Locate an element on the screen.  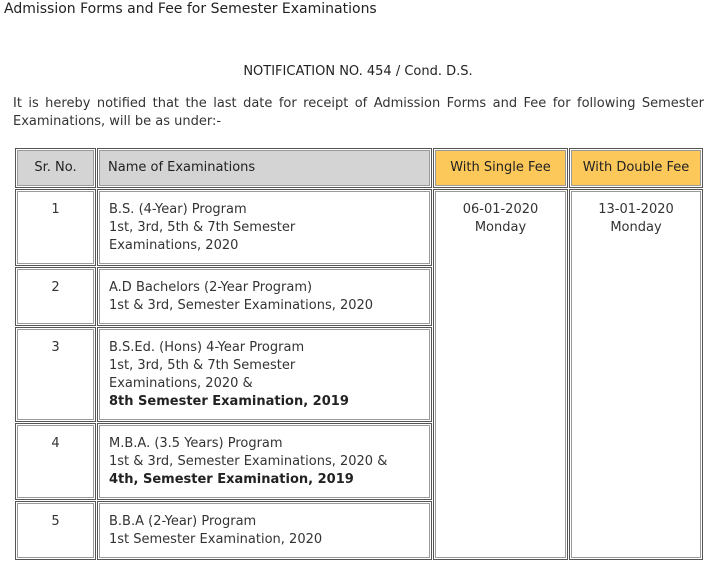
header-double-fee: With Double Fee is located at coordinates (636, 168).